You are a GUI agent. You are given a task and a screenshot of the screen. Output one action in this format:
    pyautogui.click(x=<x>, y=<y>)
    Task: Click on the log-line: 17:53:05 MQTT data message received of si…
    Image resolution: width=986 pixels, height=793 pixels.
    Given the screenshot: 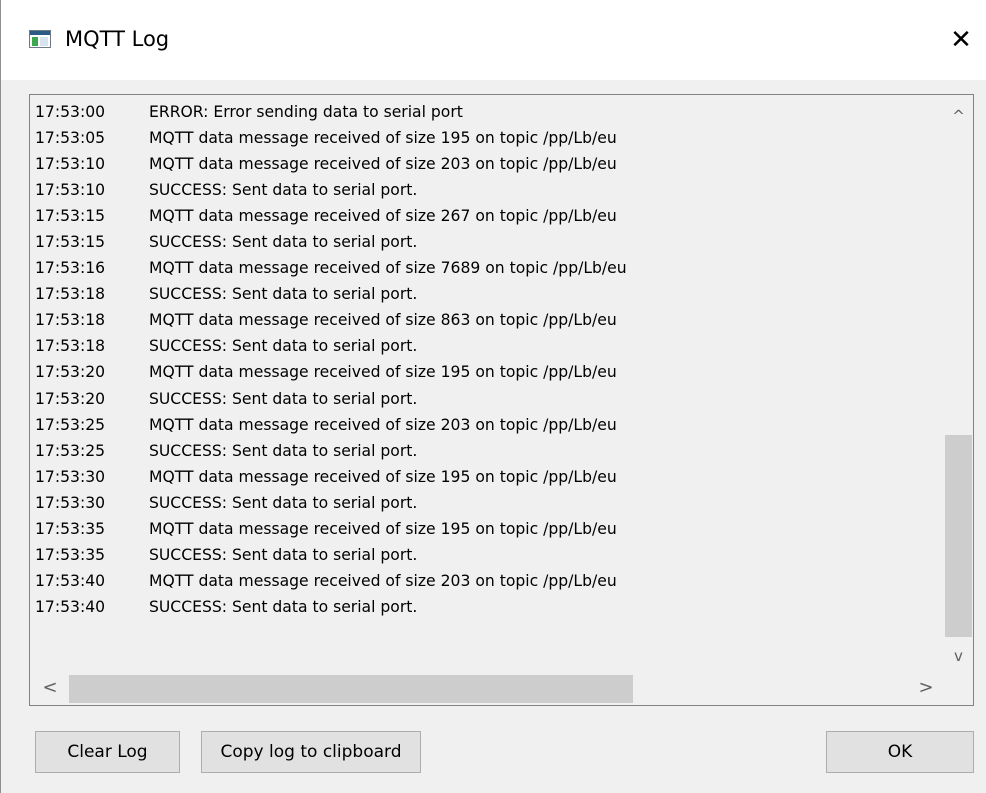 What is the action you would take?
    pyautogui.click(x=485, y=138)
    